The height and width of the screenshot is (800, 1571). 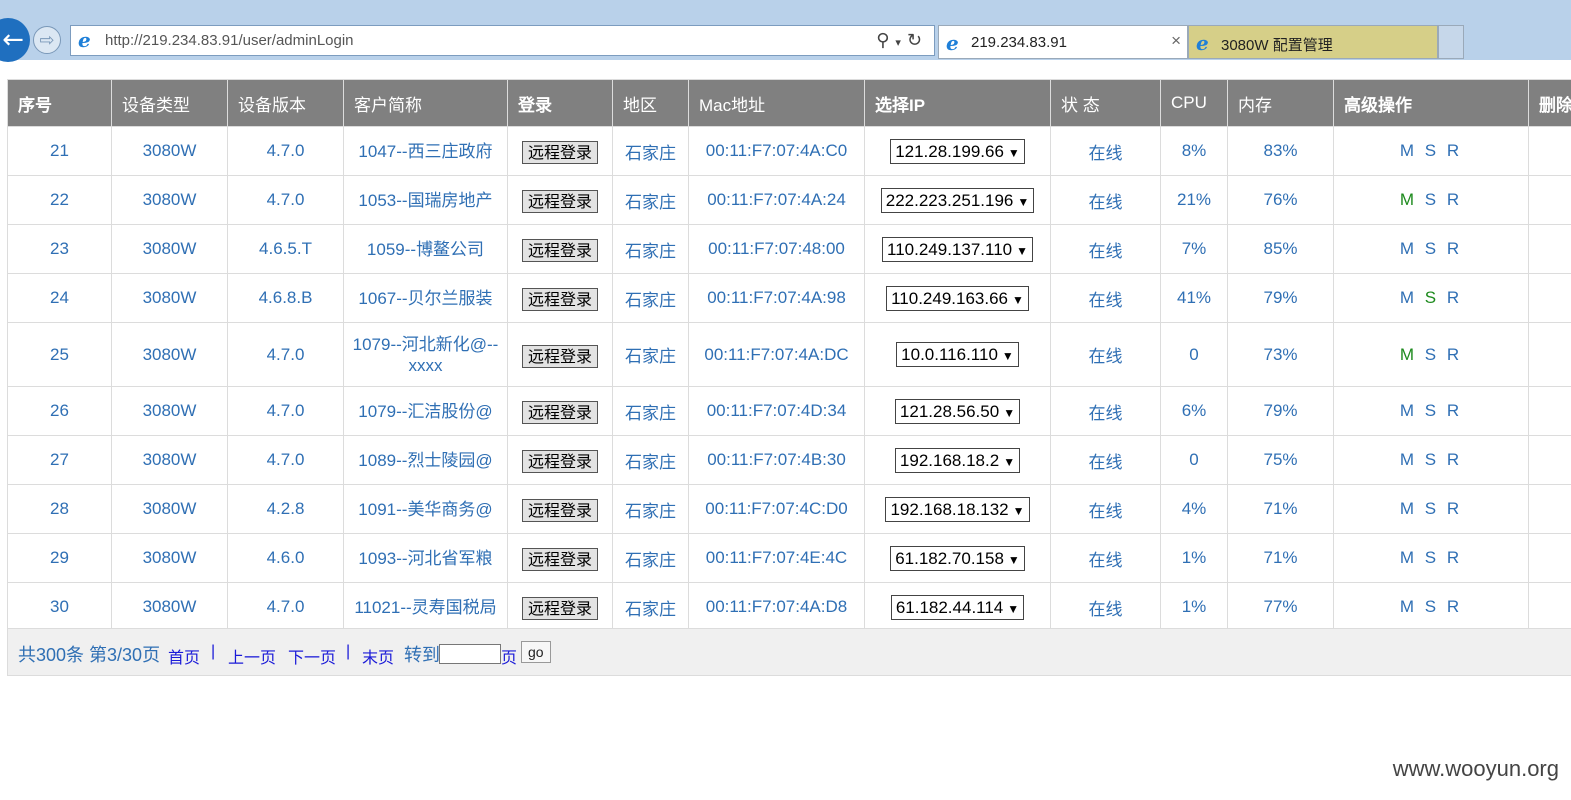 What do you see at coordinates (957, 558) in the screenshot?
I see `ip-select: 61.182.70.158 ▼` at bounding box center [957, 558].